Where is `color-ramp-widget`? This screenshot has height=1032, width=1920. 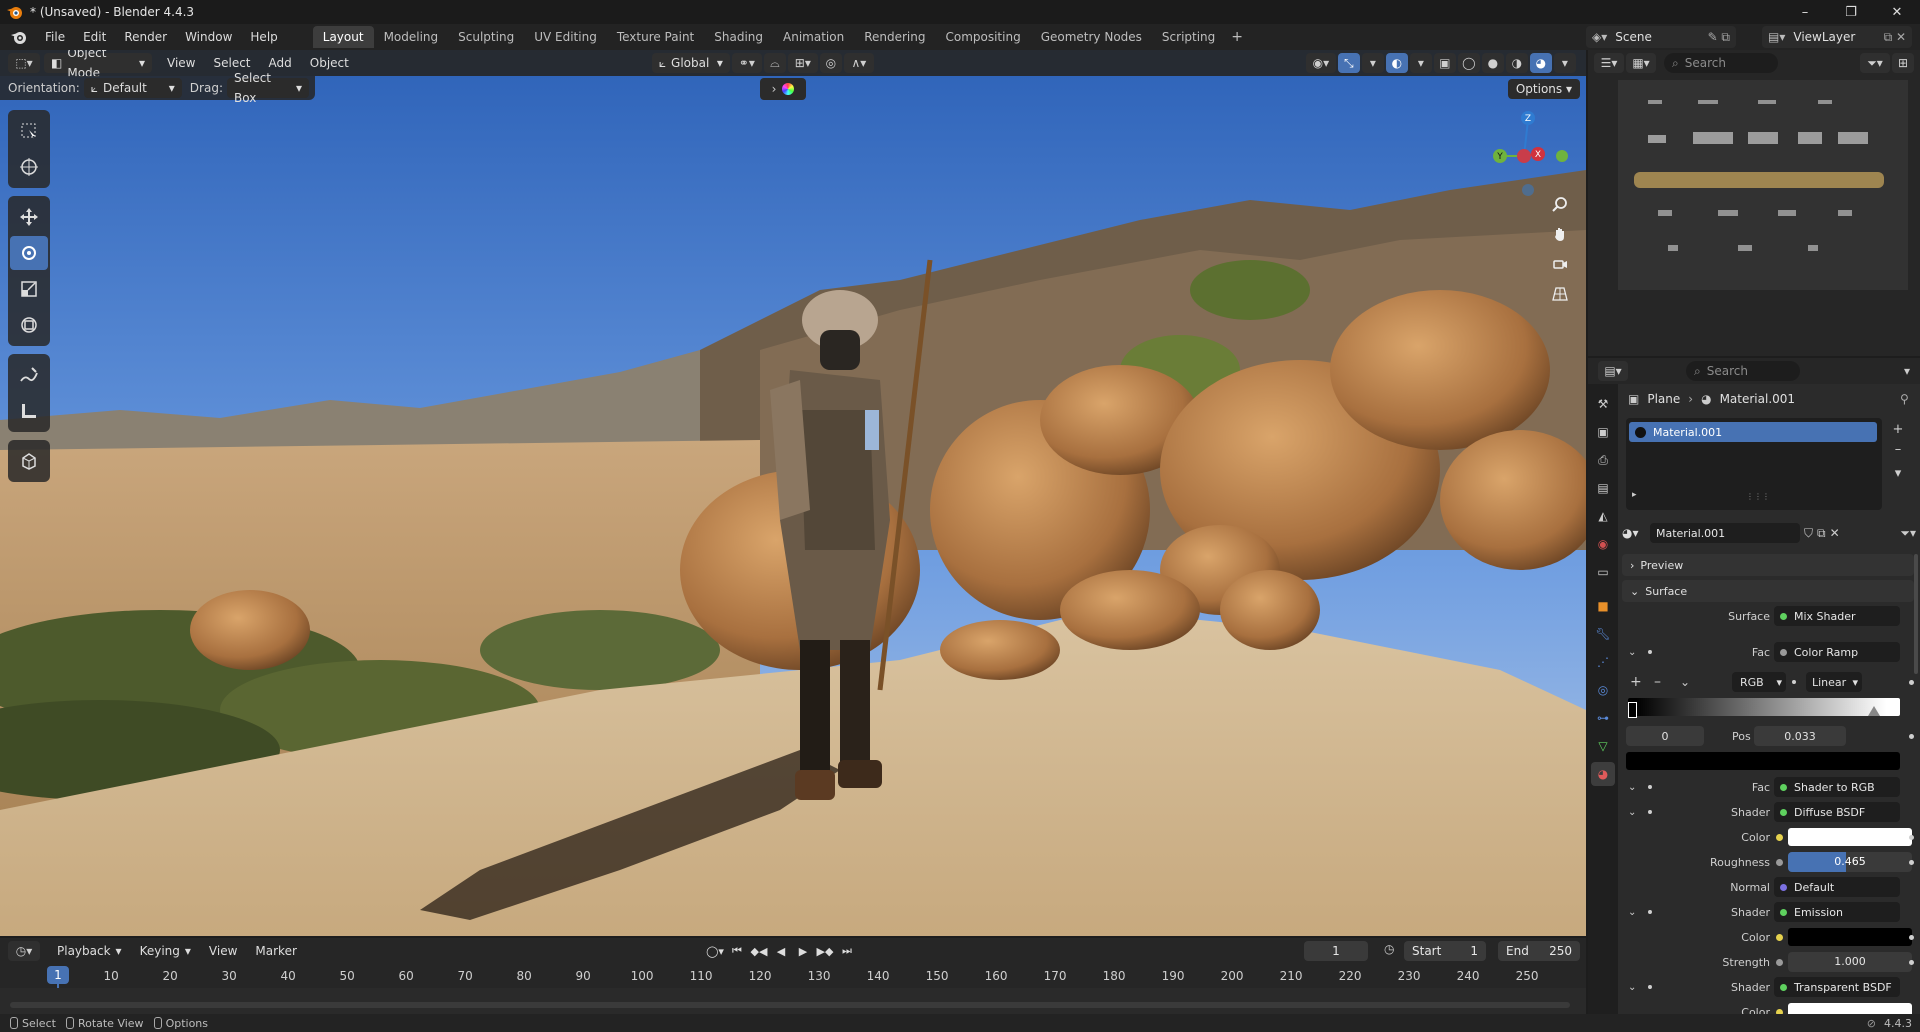
color-ramp-widget is located at coordinates (1764, 707).